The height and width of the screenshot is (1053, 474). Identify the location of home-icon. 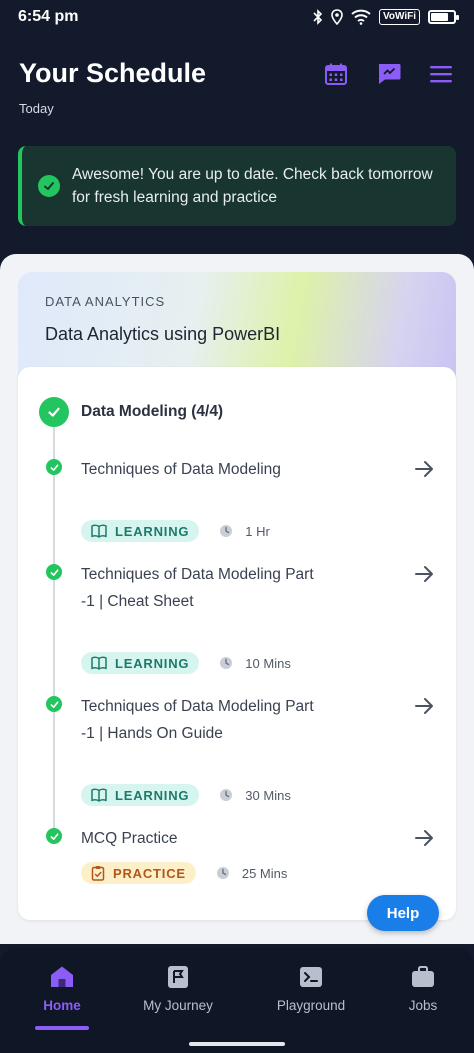
(62, 977).